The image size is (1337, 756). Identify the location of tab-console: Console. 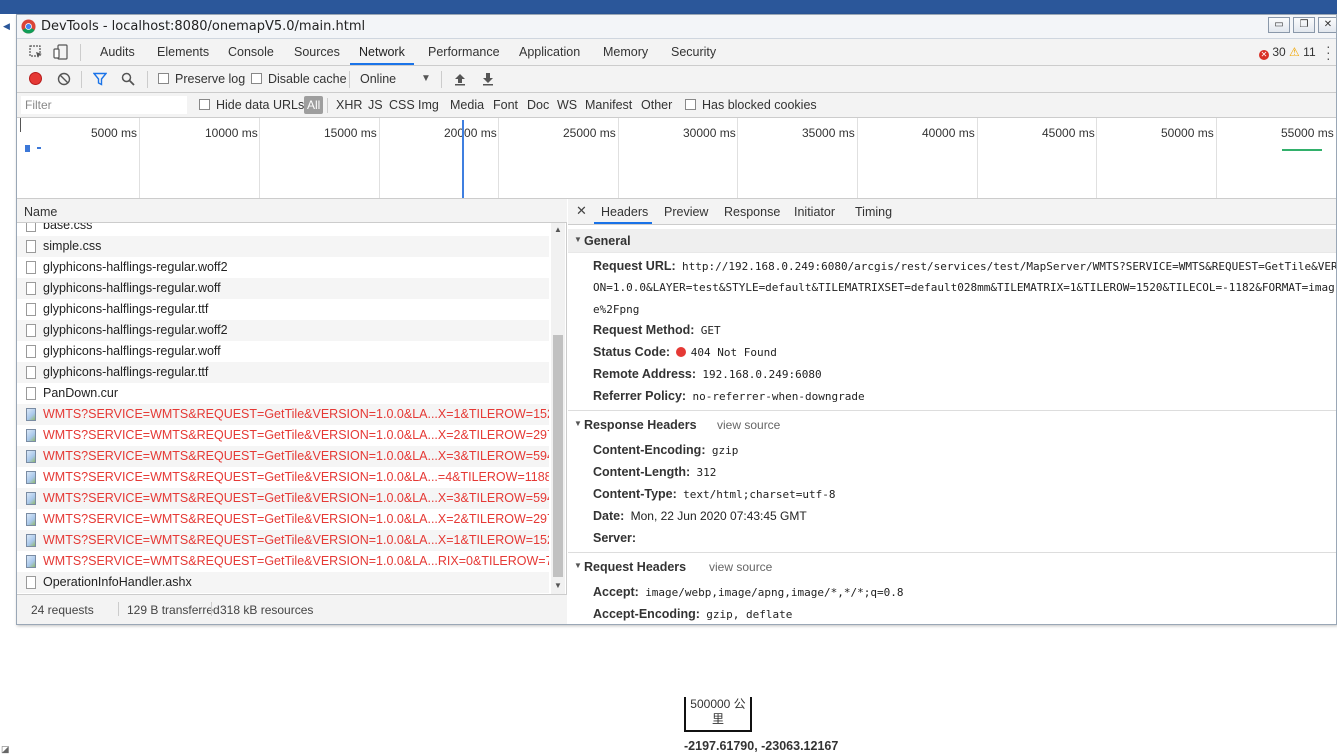
(251, 52).